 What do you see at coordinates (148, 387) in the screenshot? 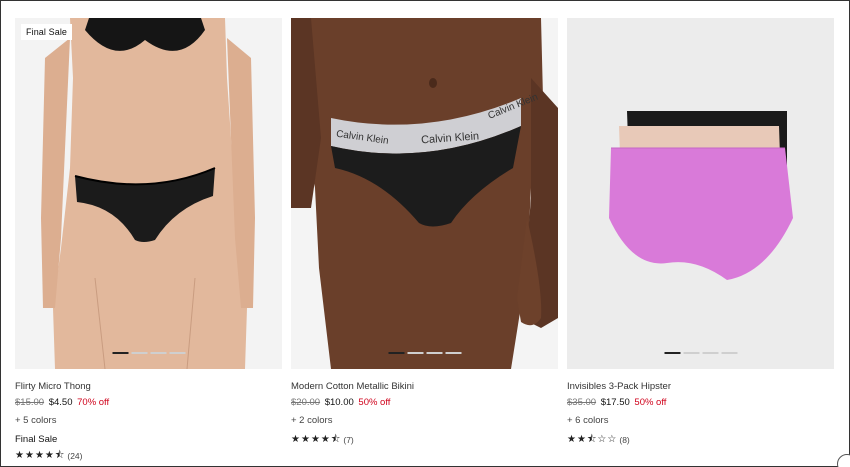
I see `product-name: Flirty Micro Thong` at bounding box center [148, 387].